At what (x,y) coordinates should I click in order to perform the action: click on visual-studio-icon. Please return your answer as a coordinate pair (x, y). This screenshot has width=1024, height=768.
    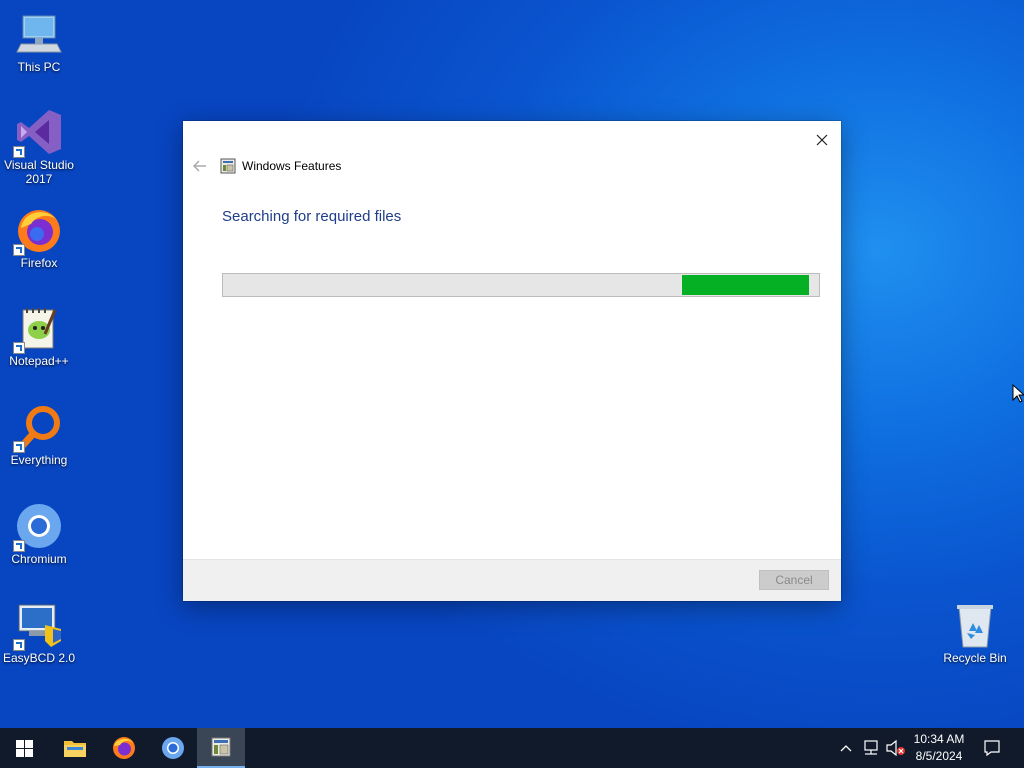
    Looking at the image, I should click on (38, 133).